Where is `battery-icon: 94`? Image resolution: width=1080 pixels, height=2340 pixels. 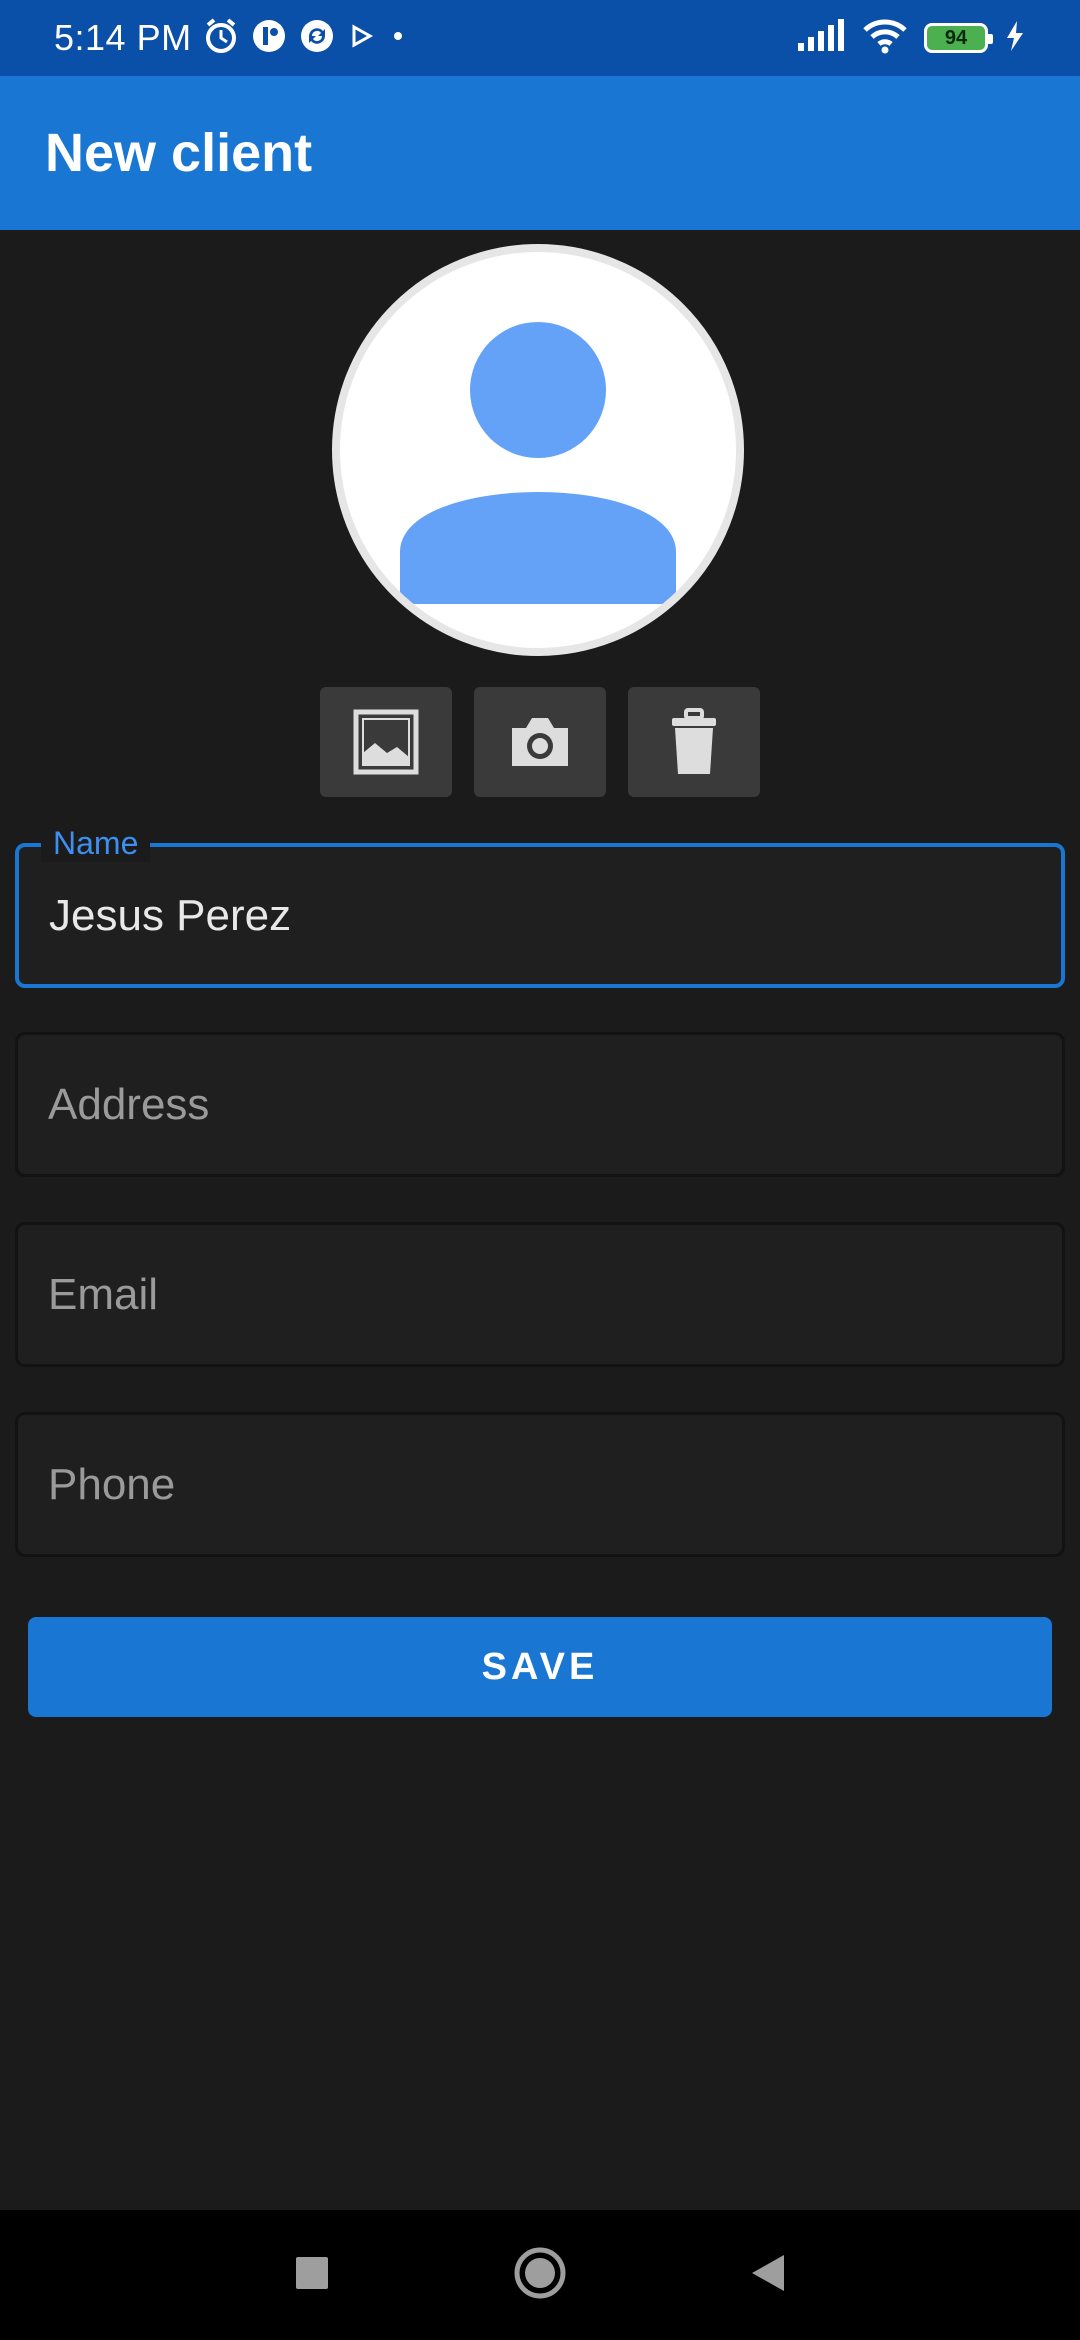 battery-icon: 94 is located at coordinates (958, 38).